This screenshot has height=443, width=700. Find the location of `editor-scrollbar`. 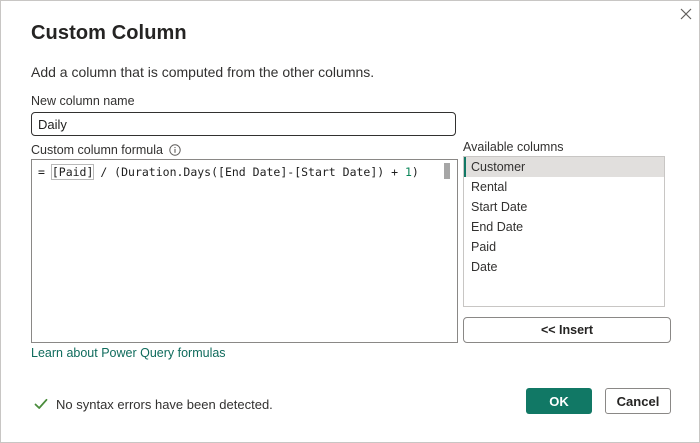

editor-scrollbar is located at coordinates (447, 171).